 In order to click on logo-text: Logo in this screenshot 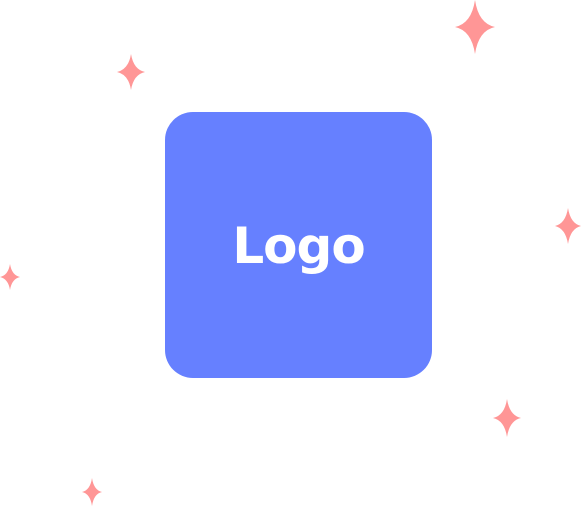, I will do `click(298, 246)`.